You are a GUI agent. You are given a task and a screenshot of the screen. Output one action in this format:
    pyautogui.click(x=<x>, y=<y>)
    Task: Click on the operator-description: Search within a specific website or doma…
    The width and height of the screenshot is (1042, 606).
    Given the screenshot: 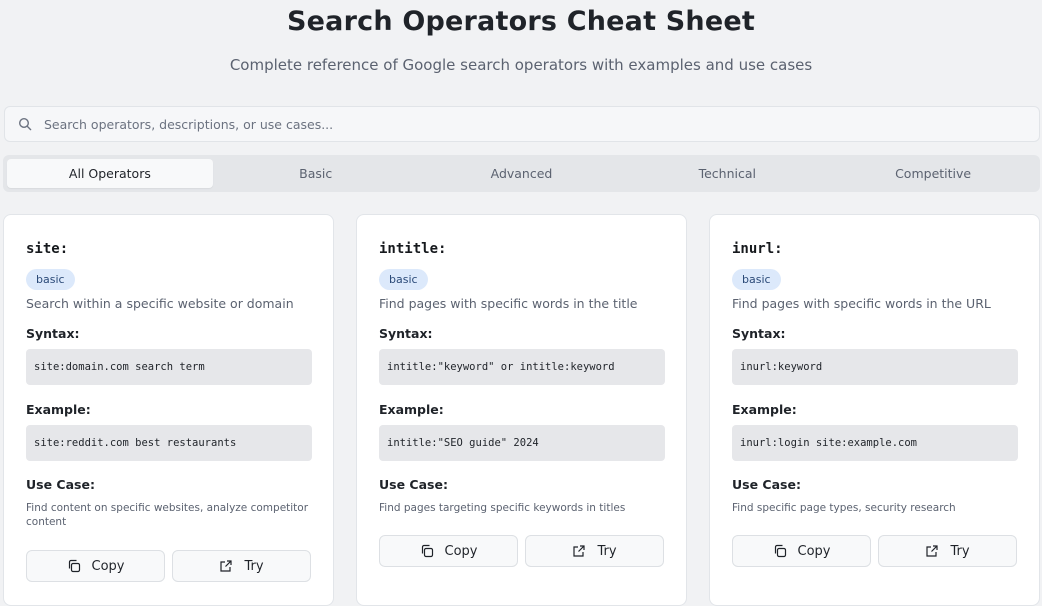 What is the action you would take?
    pyautogui.click(x=160, y=303)
    